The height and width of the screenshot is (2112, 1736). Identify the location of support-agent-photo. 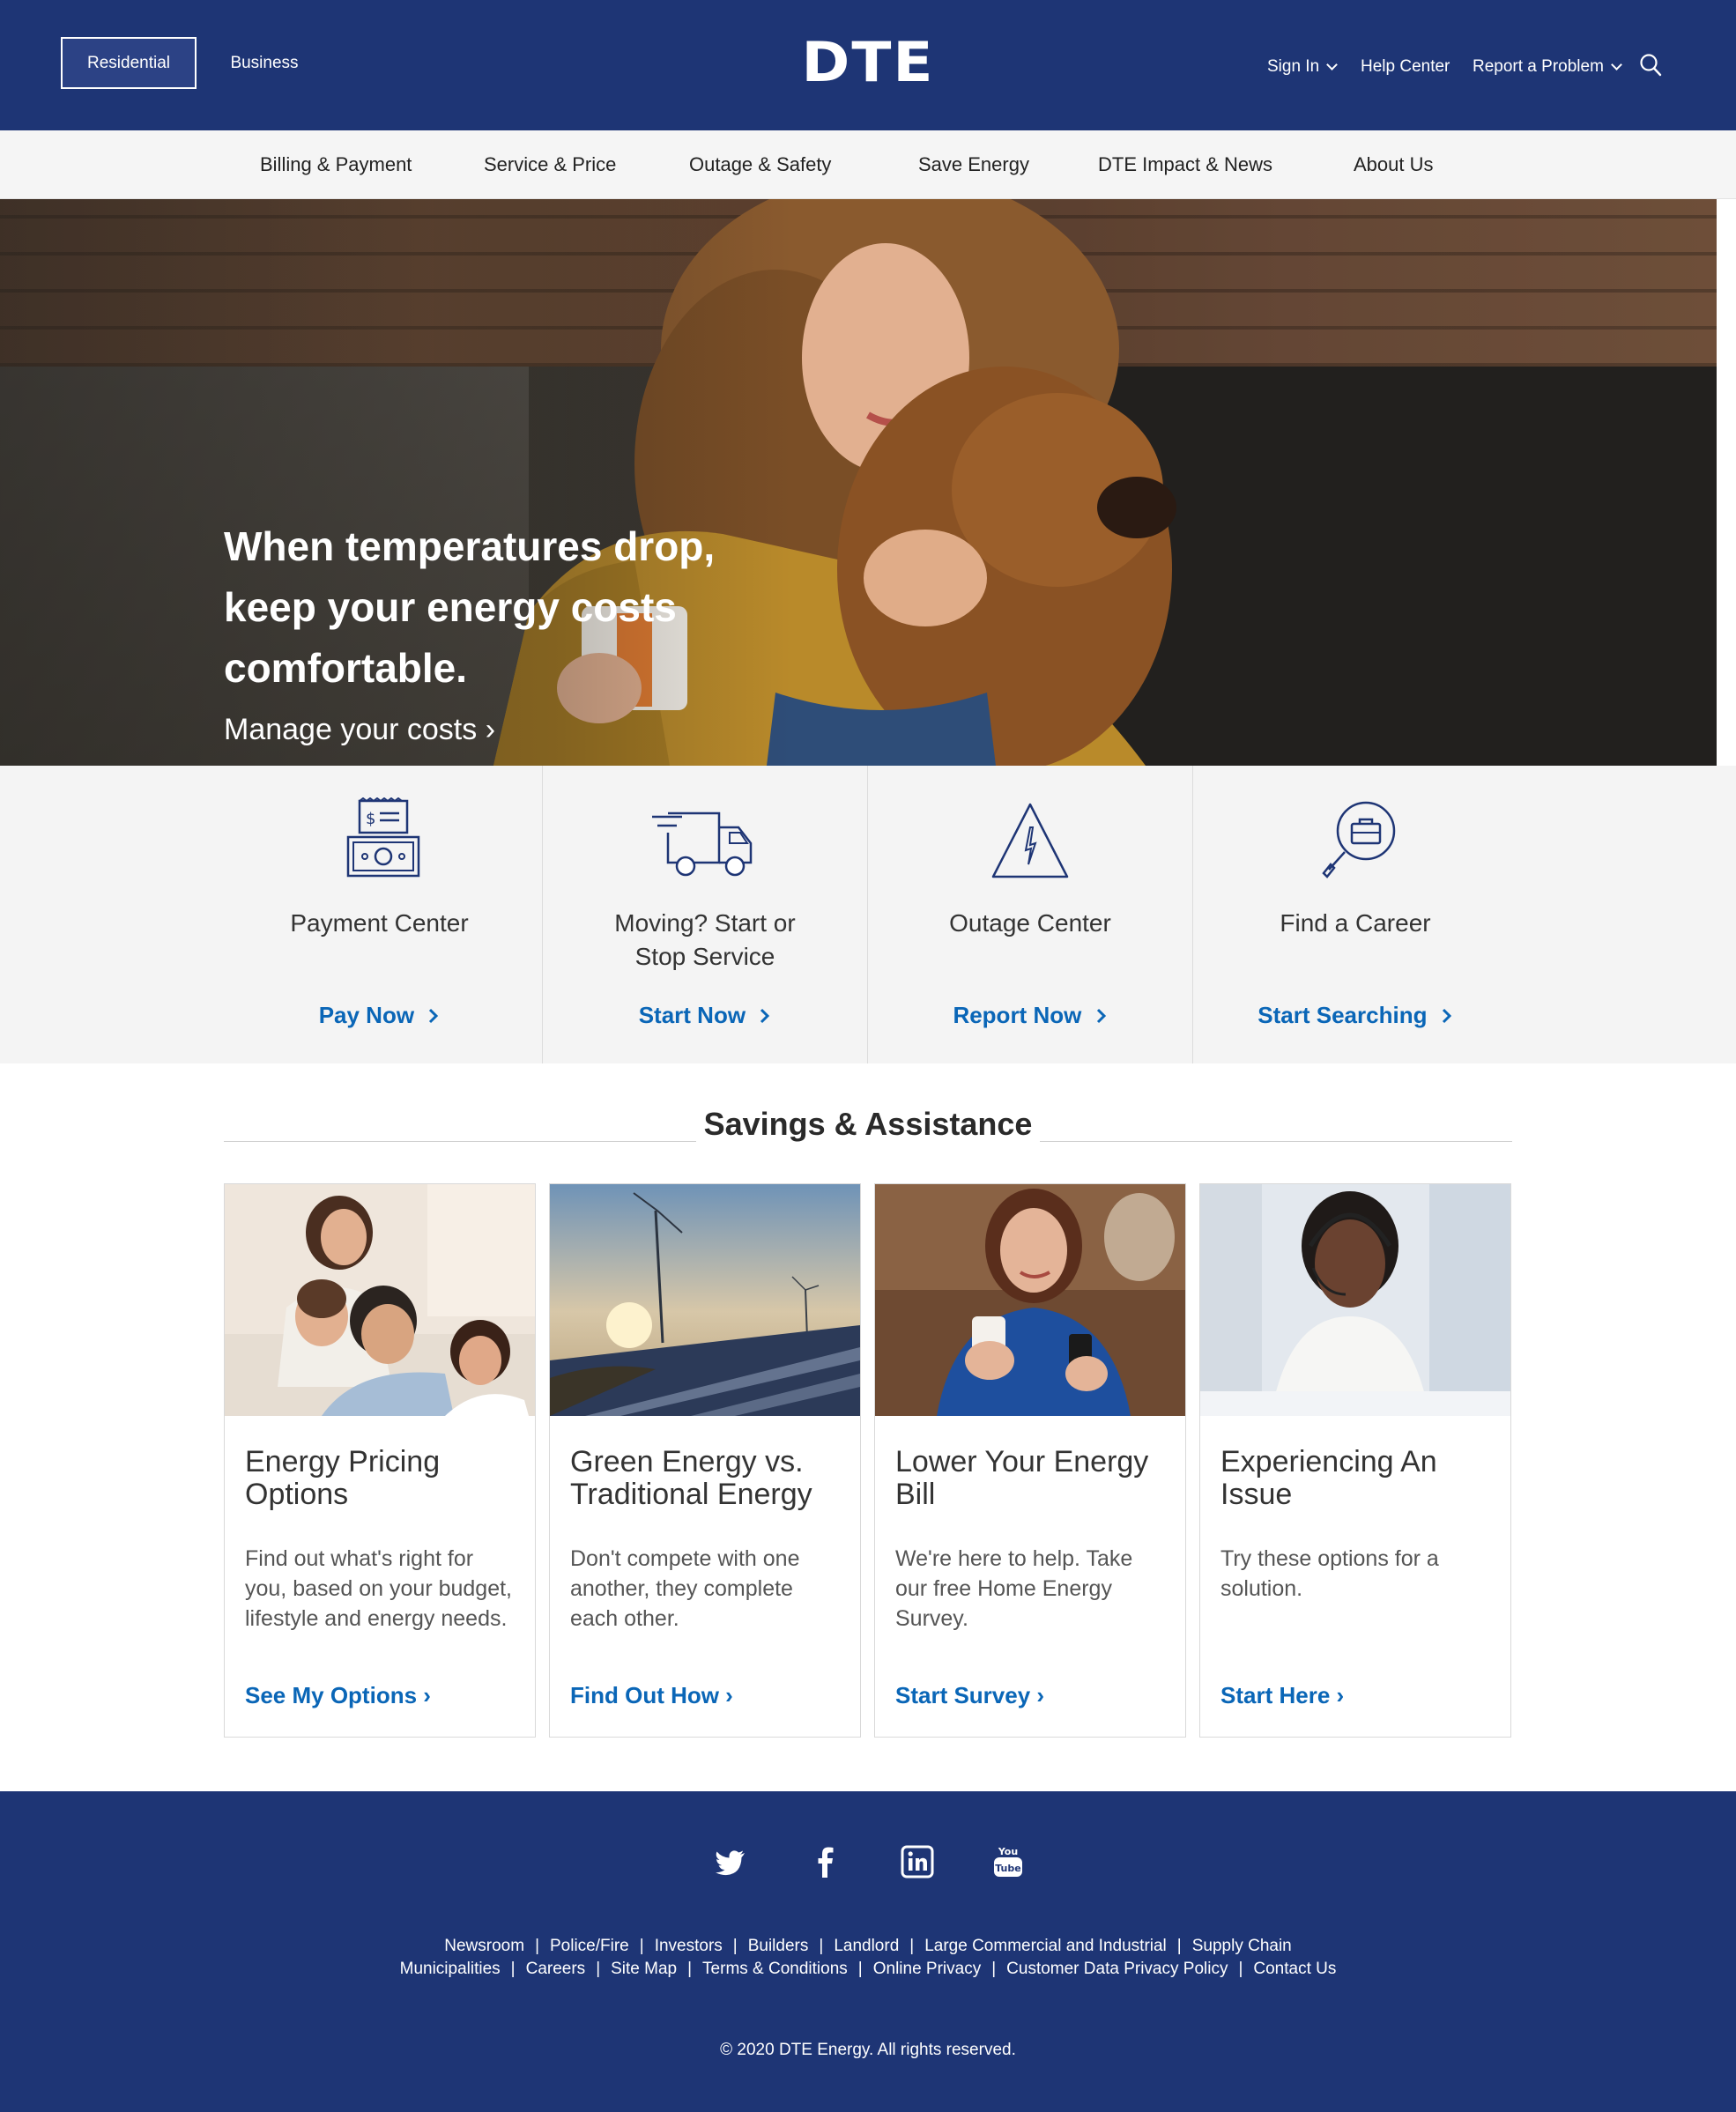
(1355, 1300).